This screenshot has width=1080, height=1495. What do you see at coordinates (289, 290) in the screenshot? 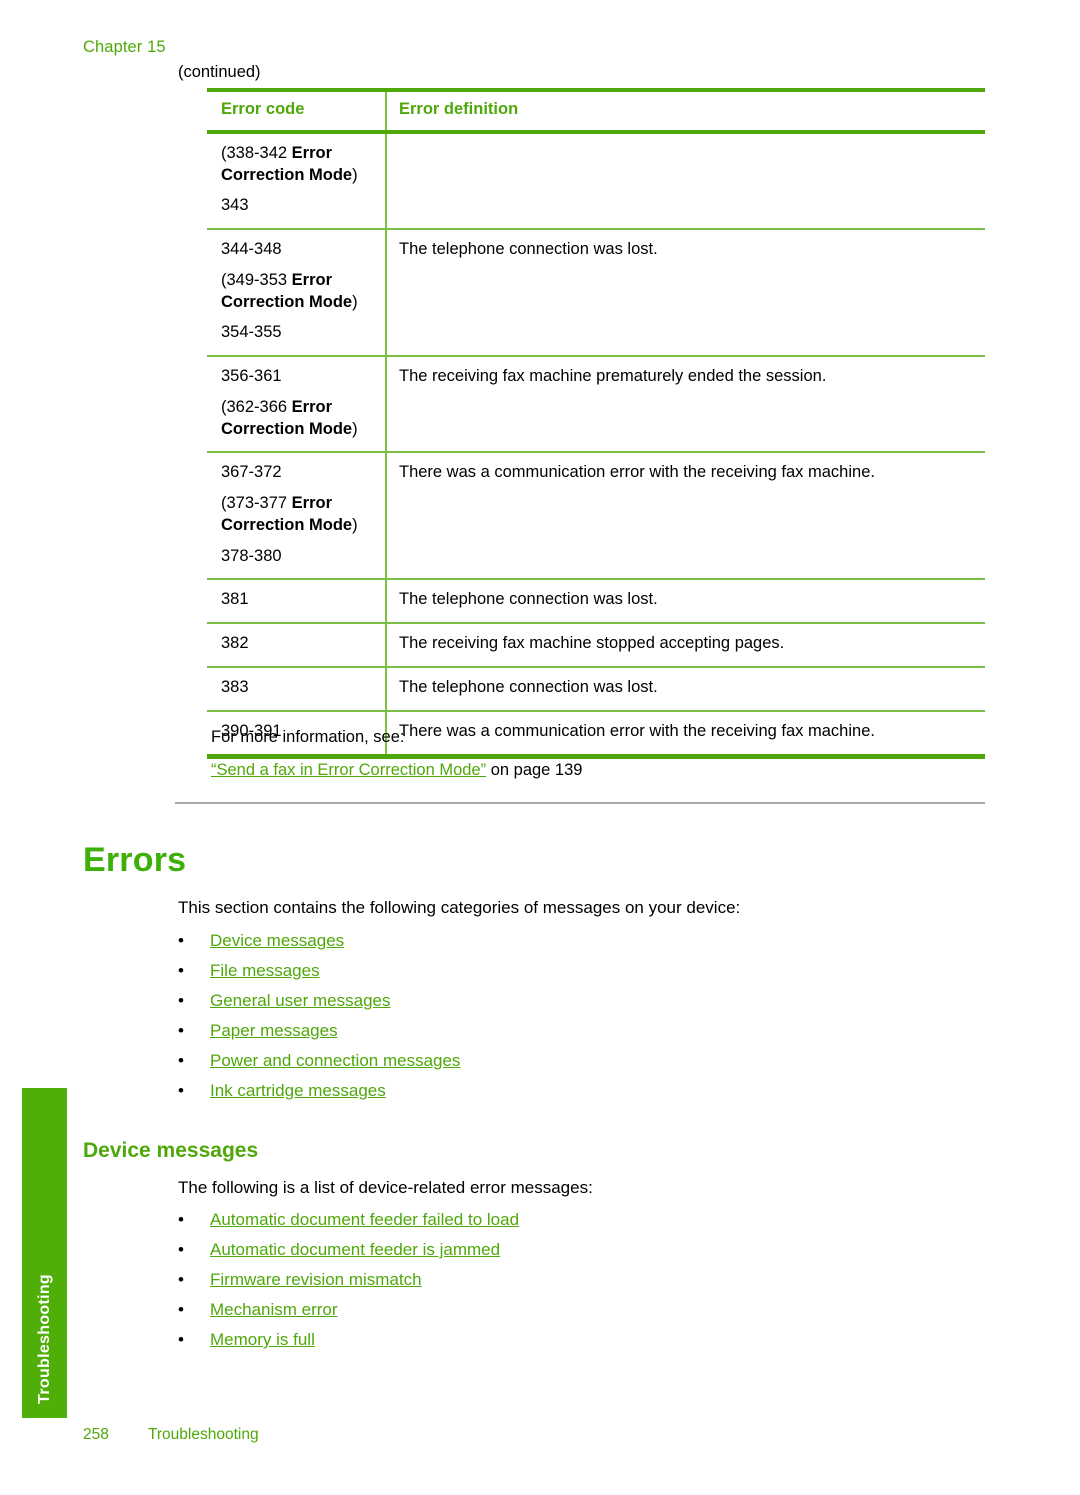
I see `error-code-line: (349-353 Error Correction Mode)` at bounding box center [289, 290].